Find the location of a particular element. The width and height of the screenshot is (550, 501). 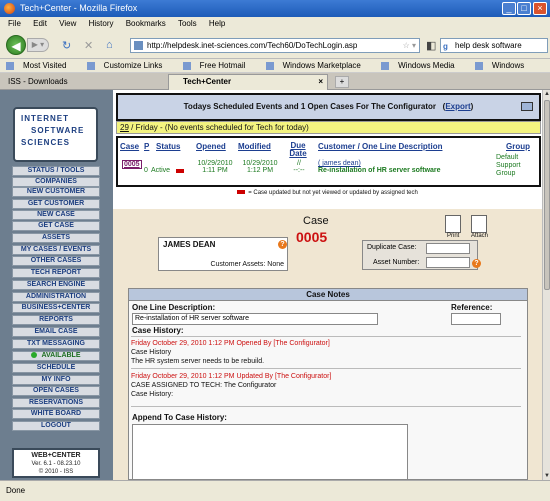

col-modified: Modified is located at coordinates (254, 146).